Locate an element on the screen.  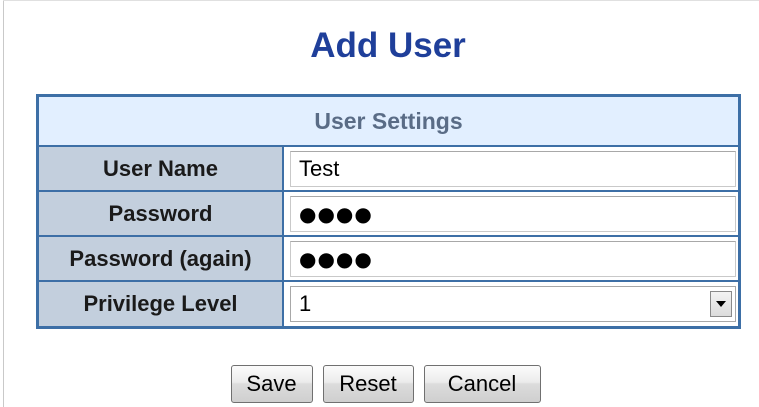
password-again-row: Password (again) is located at coordinates (388, 259).